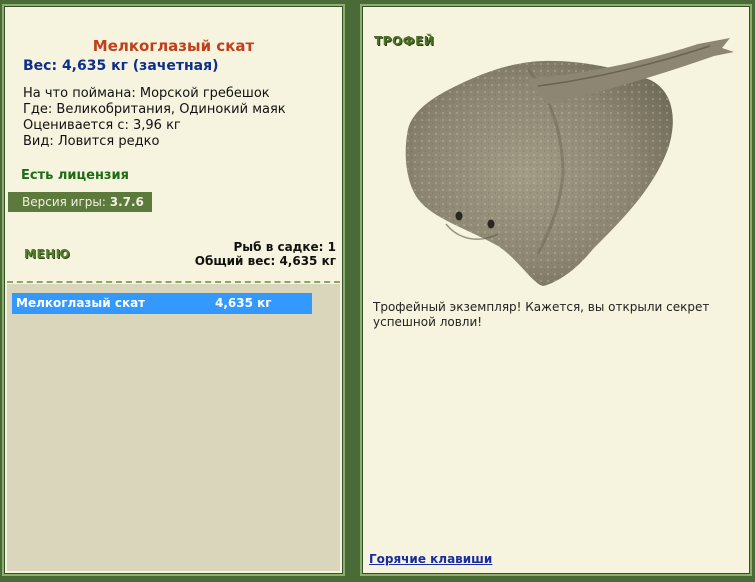  Describe the element at coordinates (154, 109) in the screenshot. I see `fish-location: Где: Великобритания, Одинокий маяк` at that location.